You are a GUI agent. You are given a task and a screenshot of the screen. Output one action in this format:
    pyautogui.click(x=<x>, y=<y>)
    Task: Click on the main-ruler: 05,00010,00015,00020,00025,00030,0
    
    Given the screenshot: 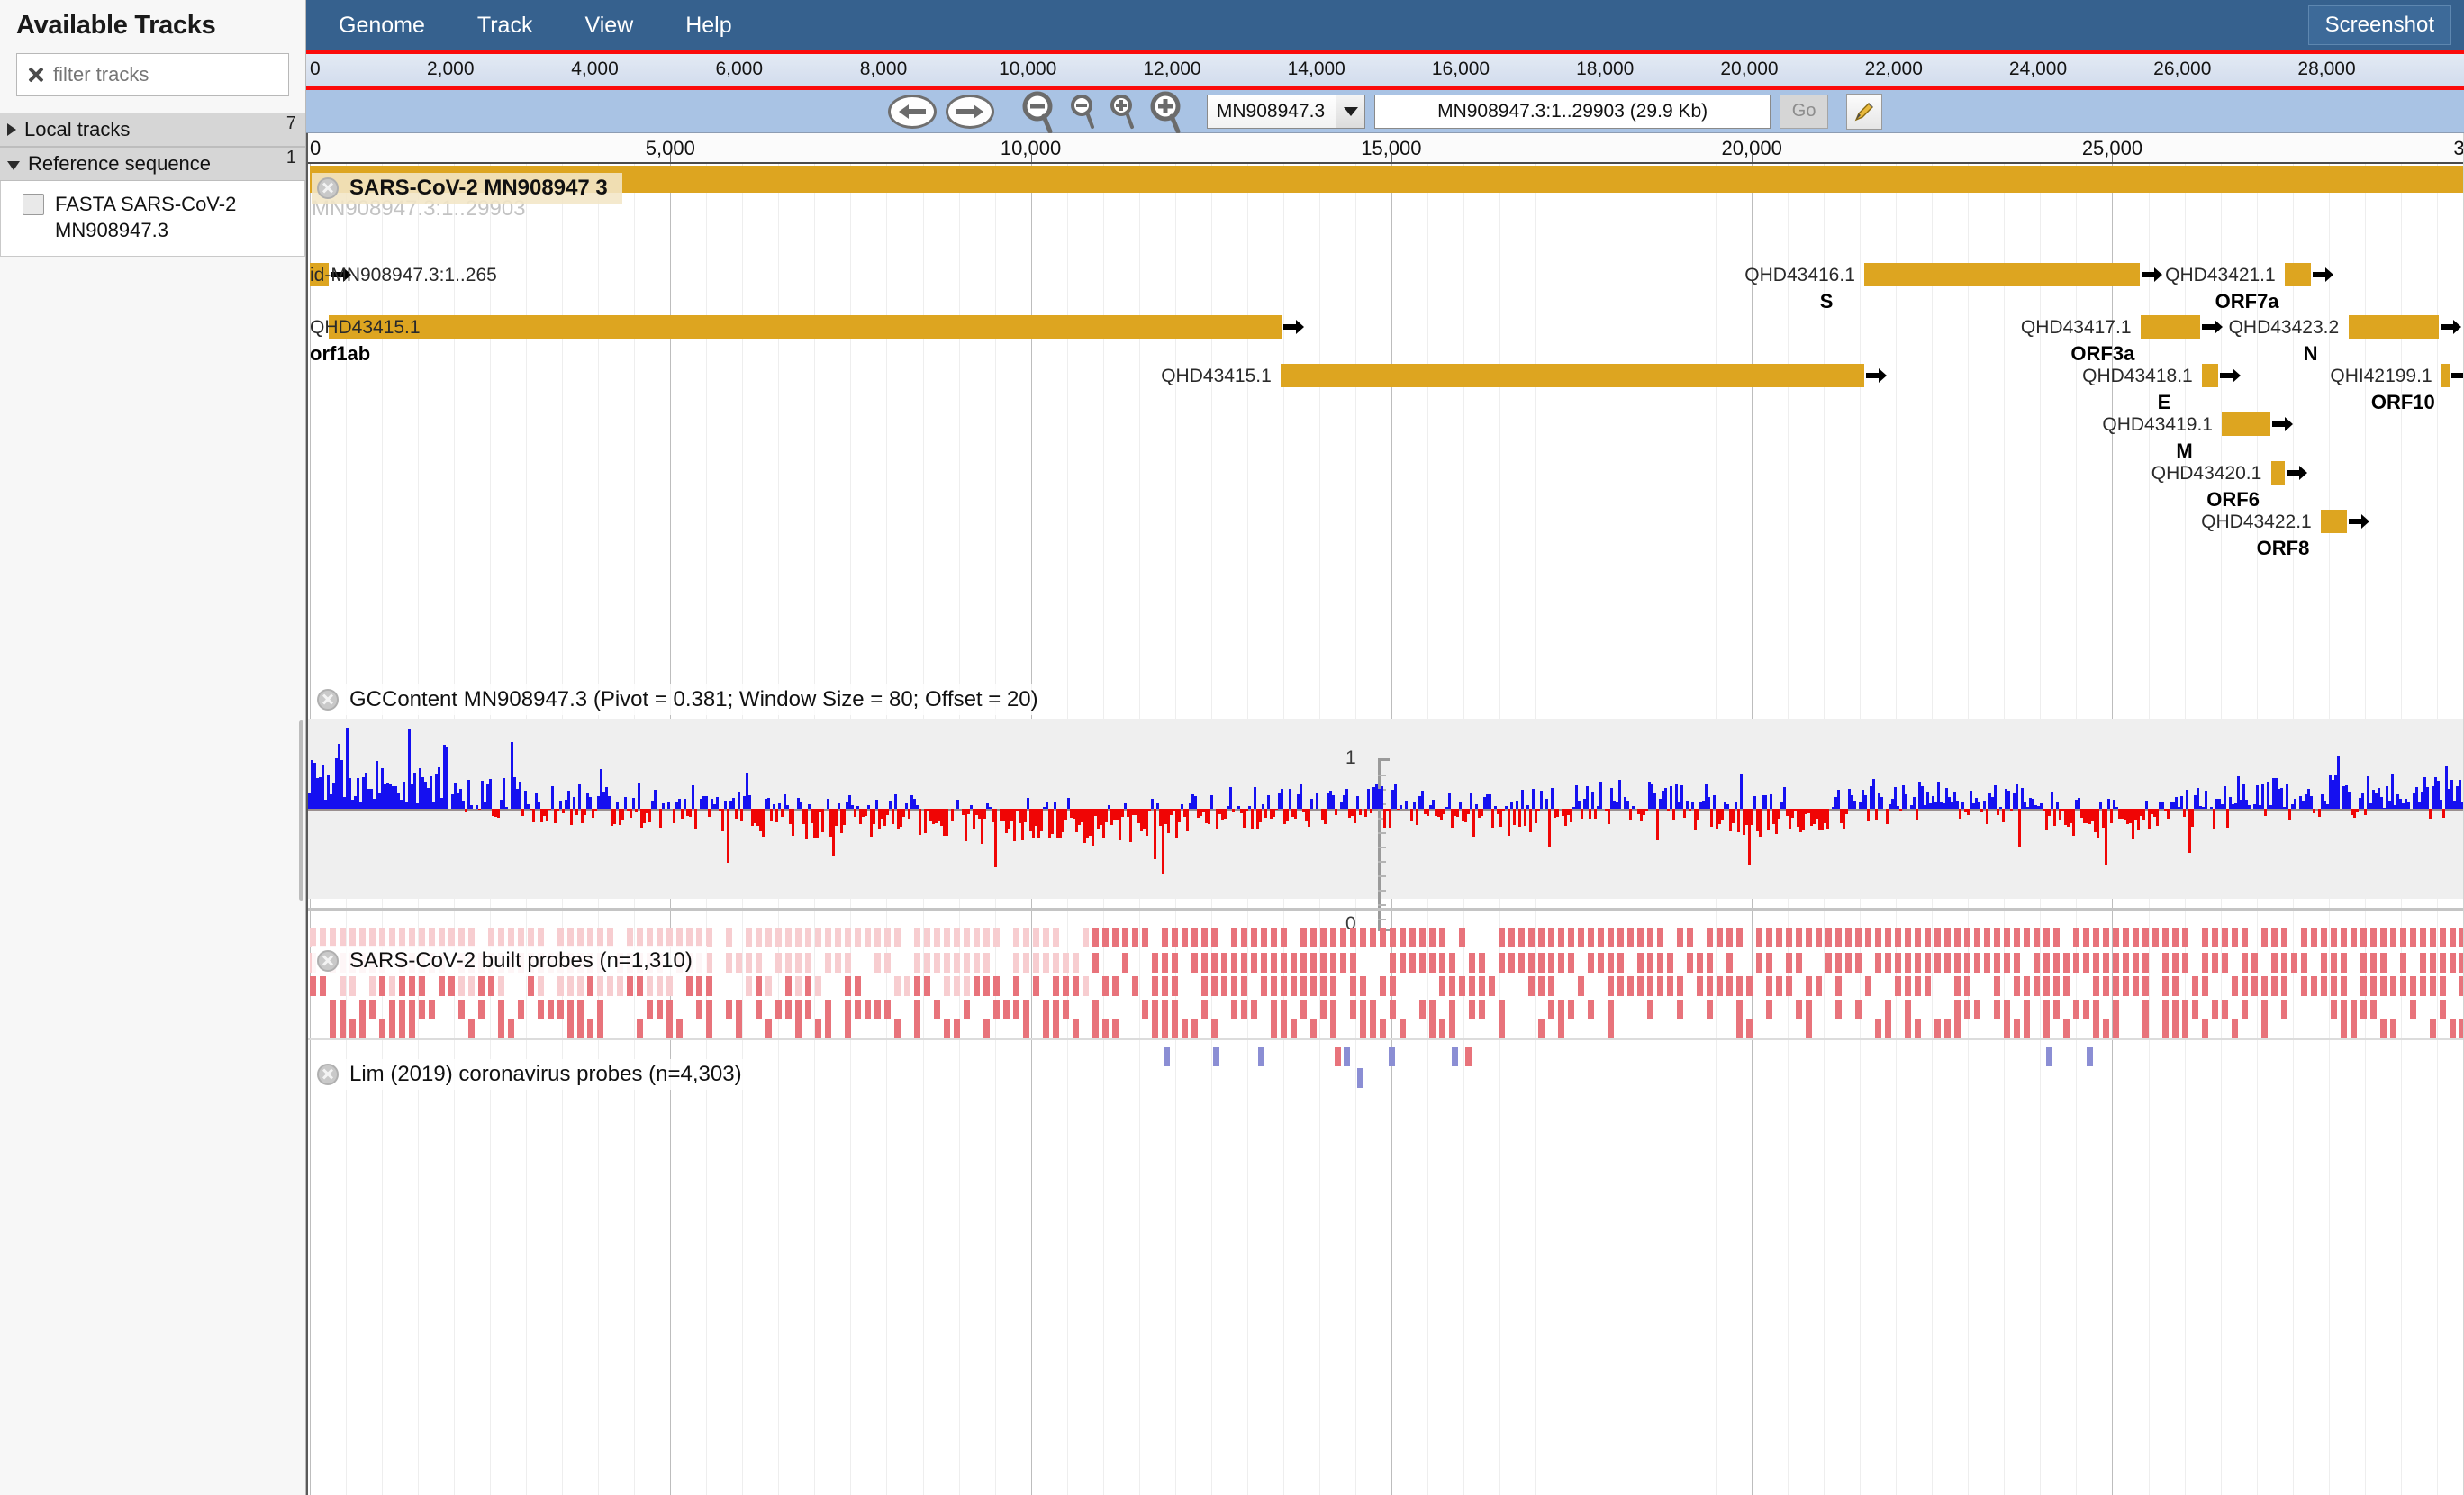 What is the action you would take?
    pyautogui.click(x=1386, y=148)
    